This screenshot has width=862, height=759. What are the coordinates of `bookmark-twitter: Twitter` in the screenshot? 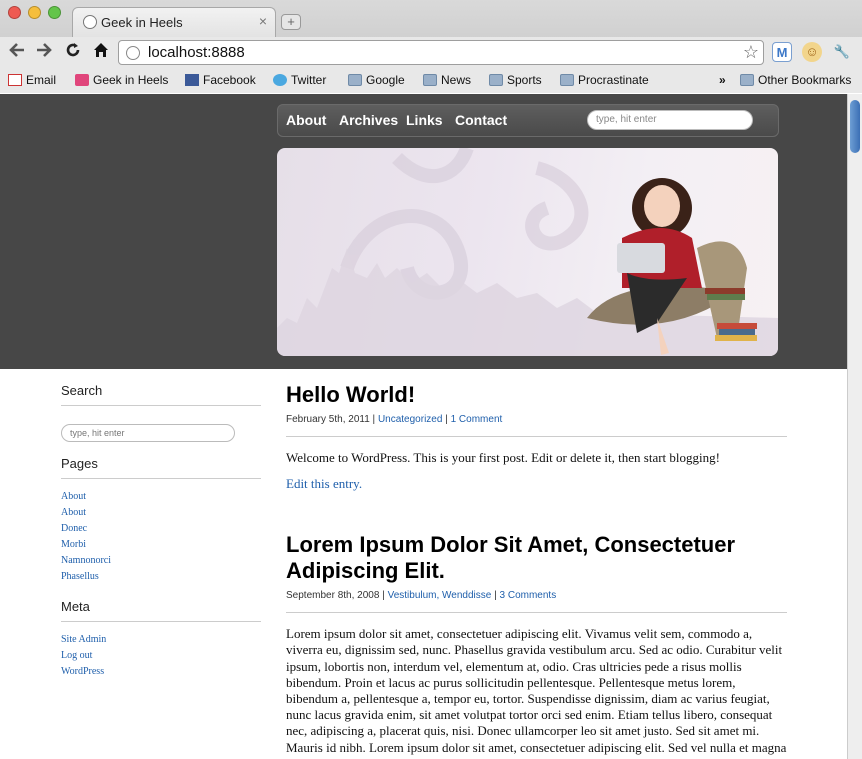 It's located at (299, 80).